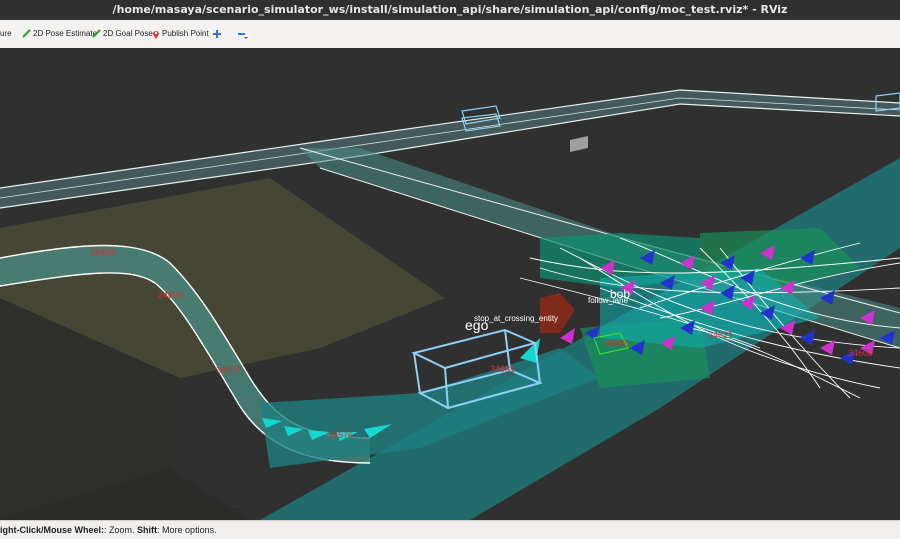 The height and width of the screenshot is (539, 900). What do you see at coordinates (170, 295) in the screenshot?
I see `lane-id-label: 34606` at bounding box center [170, 295].